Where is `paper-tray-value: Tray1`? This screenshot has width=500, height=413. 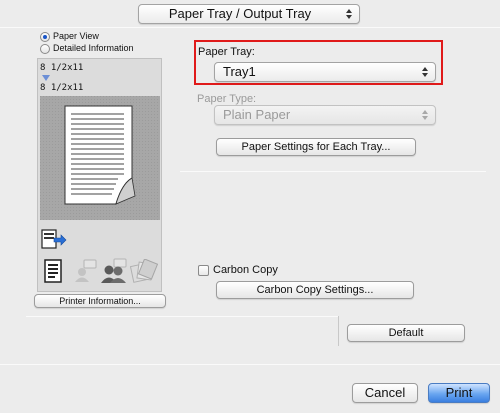
paper-tray-value: Tray1 is located at coordinates (239, 71).